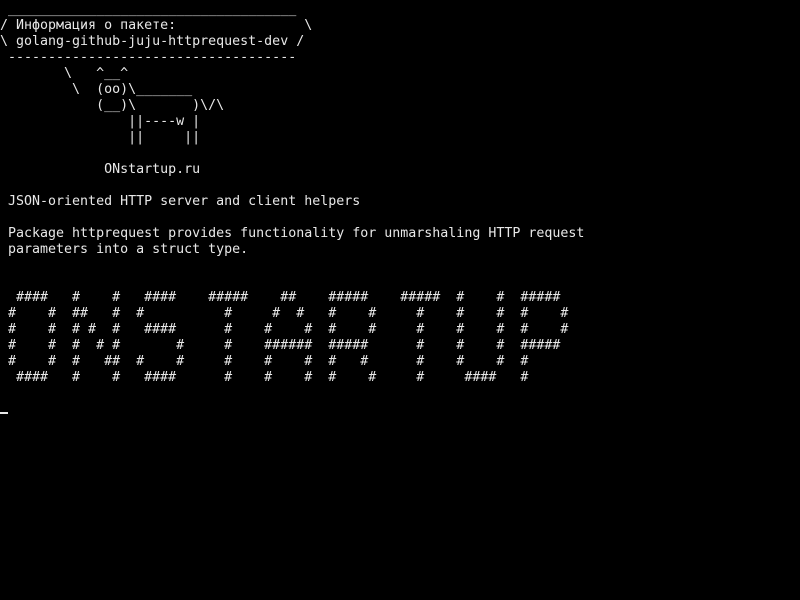 Image resolution: width=800 pixels, height=600 pixels. Describe the element at coordinates (96, 89) in the screenshot. I see `cow-art-line: \ (oo)\_______` at that location.